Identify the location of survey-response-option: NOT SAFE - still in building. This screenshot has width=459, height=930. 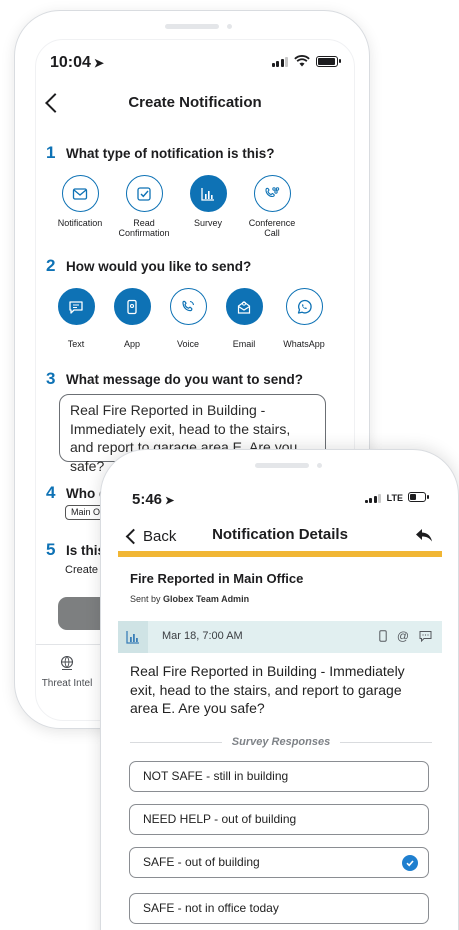
(279, 776).